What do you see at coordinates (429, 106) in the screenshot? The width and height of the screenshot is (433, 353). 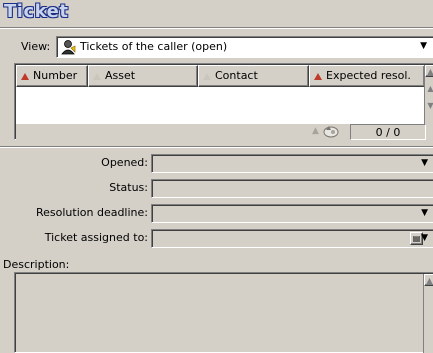 I see `triangle-down-icon: ▼` at bounding box center [429, 106].